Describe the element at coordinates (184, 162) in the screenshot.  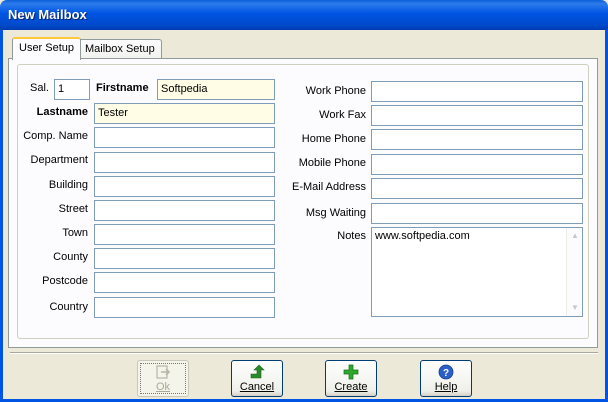
I see `department-field` at that location.